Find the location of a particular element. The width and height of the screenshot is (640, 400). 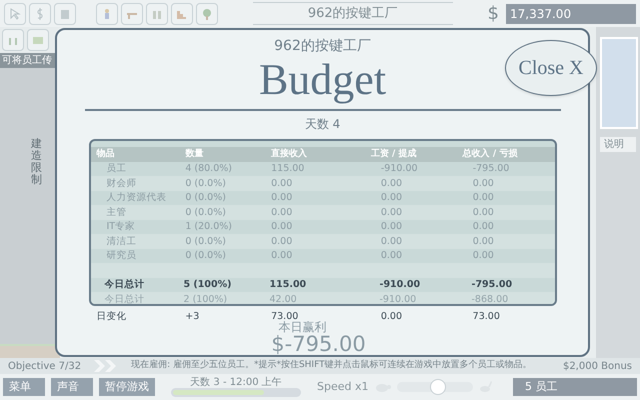

objective-message: 现在雇佣: 雇佣至少五位员工。*提示*按住SHIFT键并点击鼠标可连续在游戏中放置多个员工或物品。 is located at coordinates (332, 365).